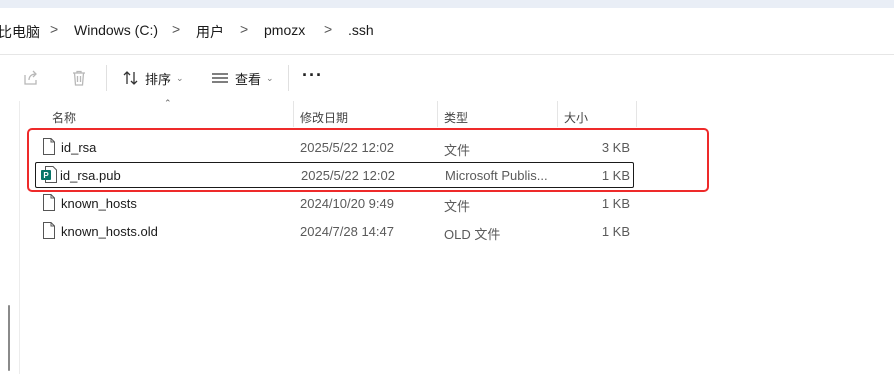 This screenshot has width=894, height=374. What do you see at coordinates (636, 114) in the screenshot?
I see `column-divider` at bounding box center [636, 114].